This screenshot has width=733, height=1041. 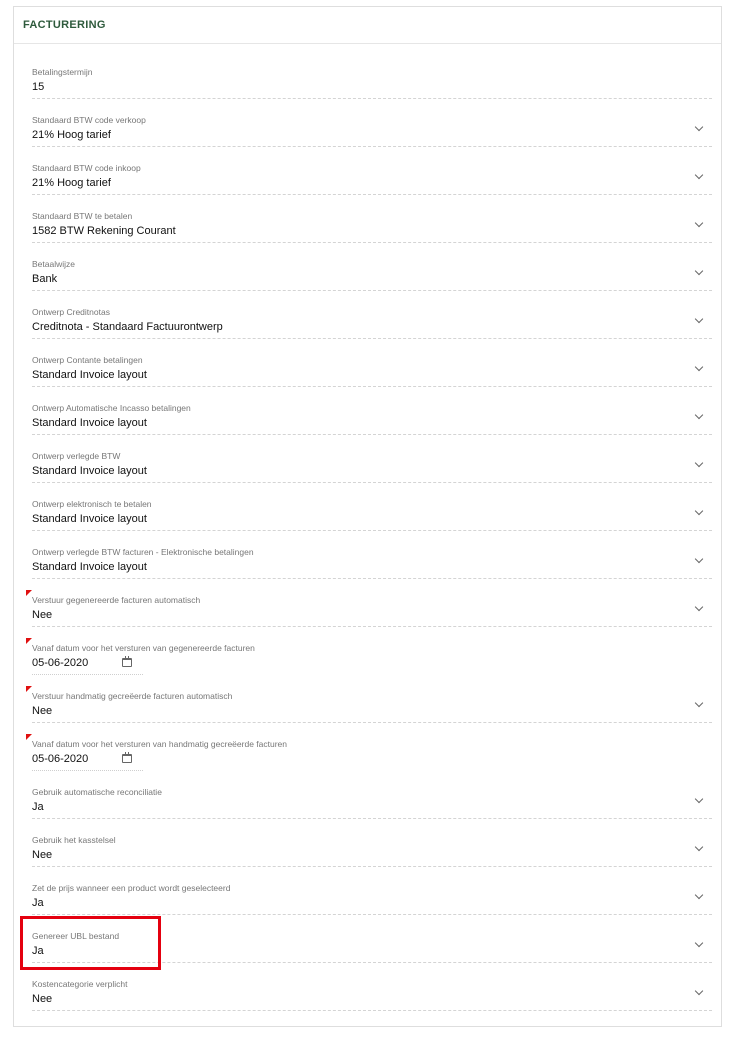 I want to click on field-value: Bank, so click(x=45, y=279).